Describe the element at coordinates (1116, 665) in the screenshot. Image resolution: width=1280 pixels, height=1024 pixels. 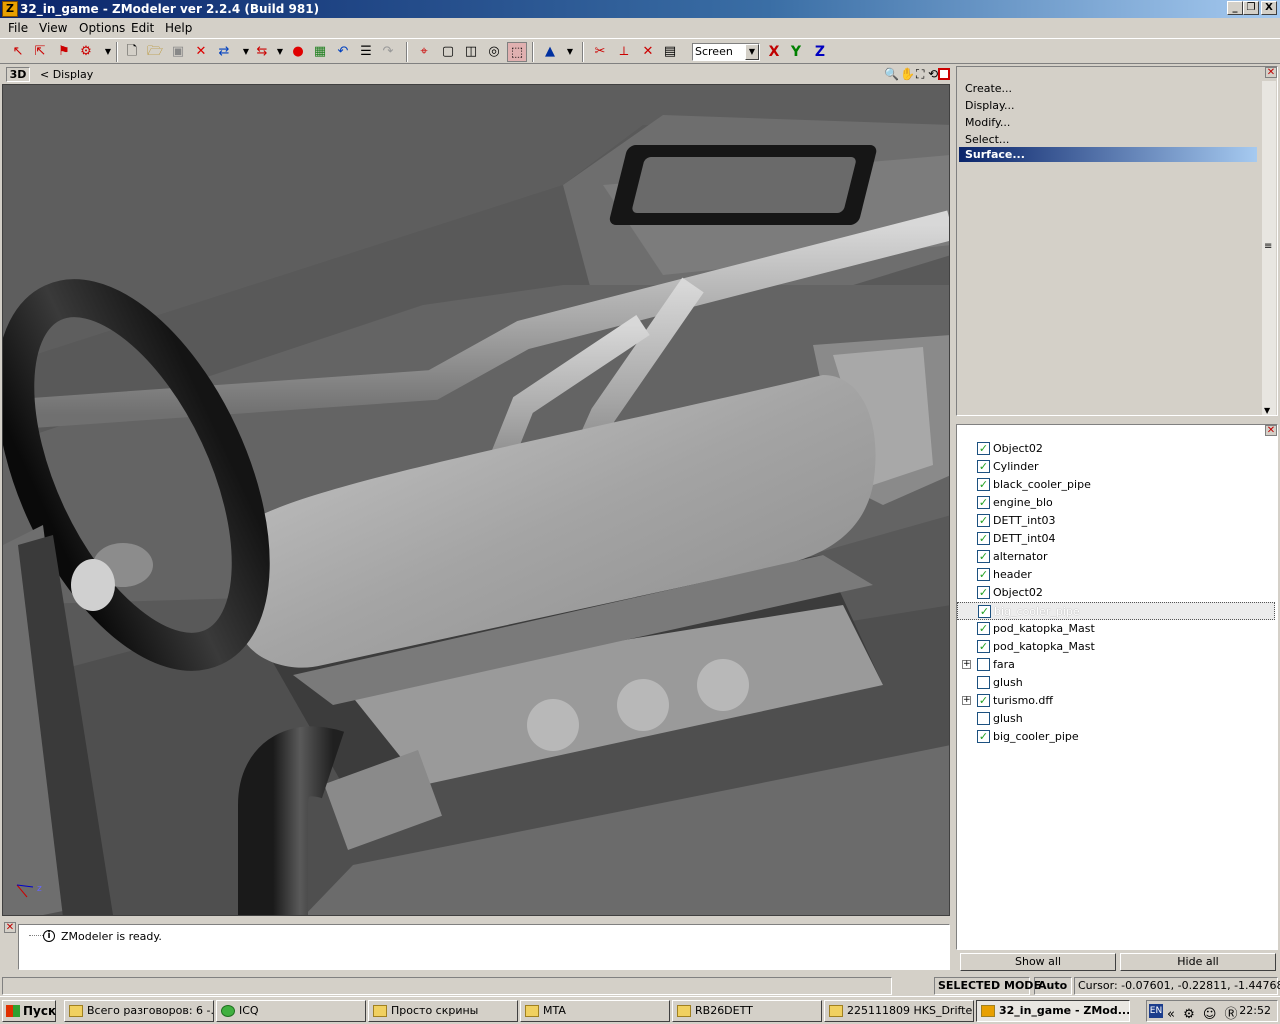
I see `tree-item: + fara` at that location.